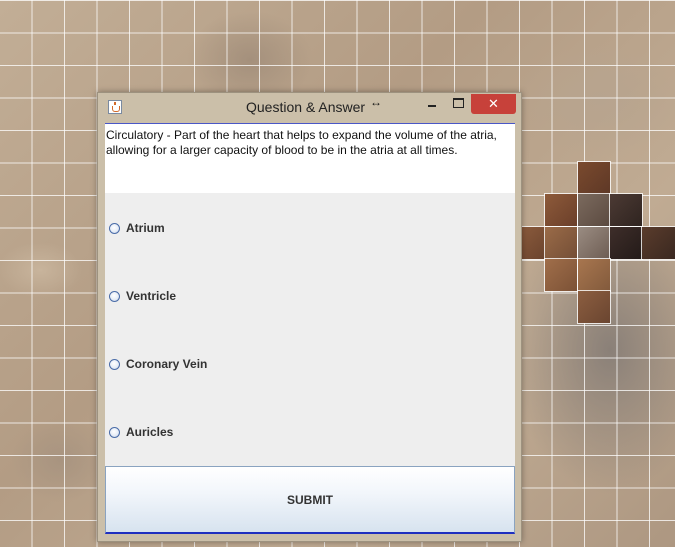  I want to click on title-bar: Question & Answer ↔ ✕, so click(309, 108).